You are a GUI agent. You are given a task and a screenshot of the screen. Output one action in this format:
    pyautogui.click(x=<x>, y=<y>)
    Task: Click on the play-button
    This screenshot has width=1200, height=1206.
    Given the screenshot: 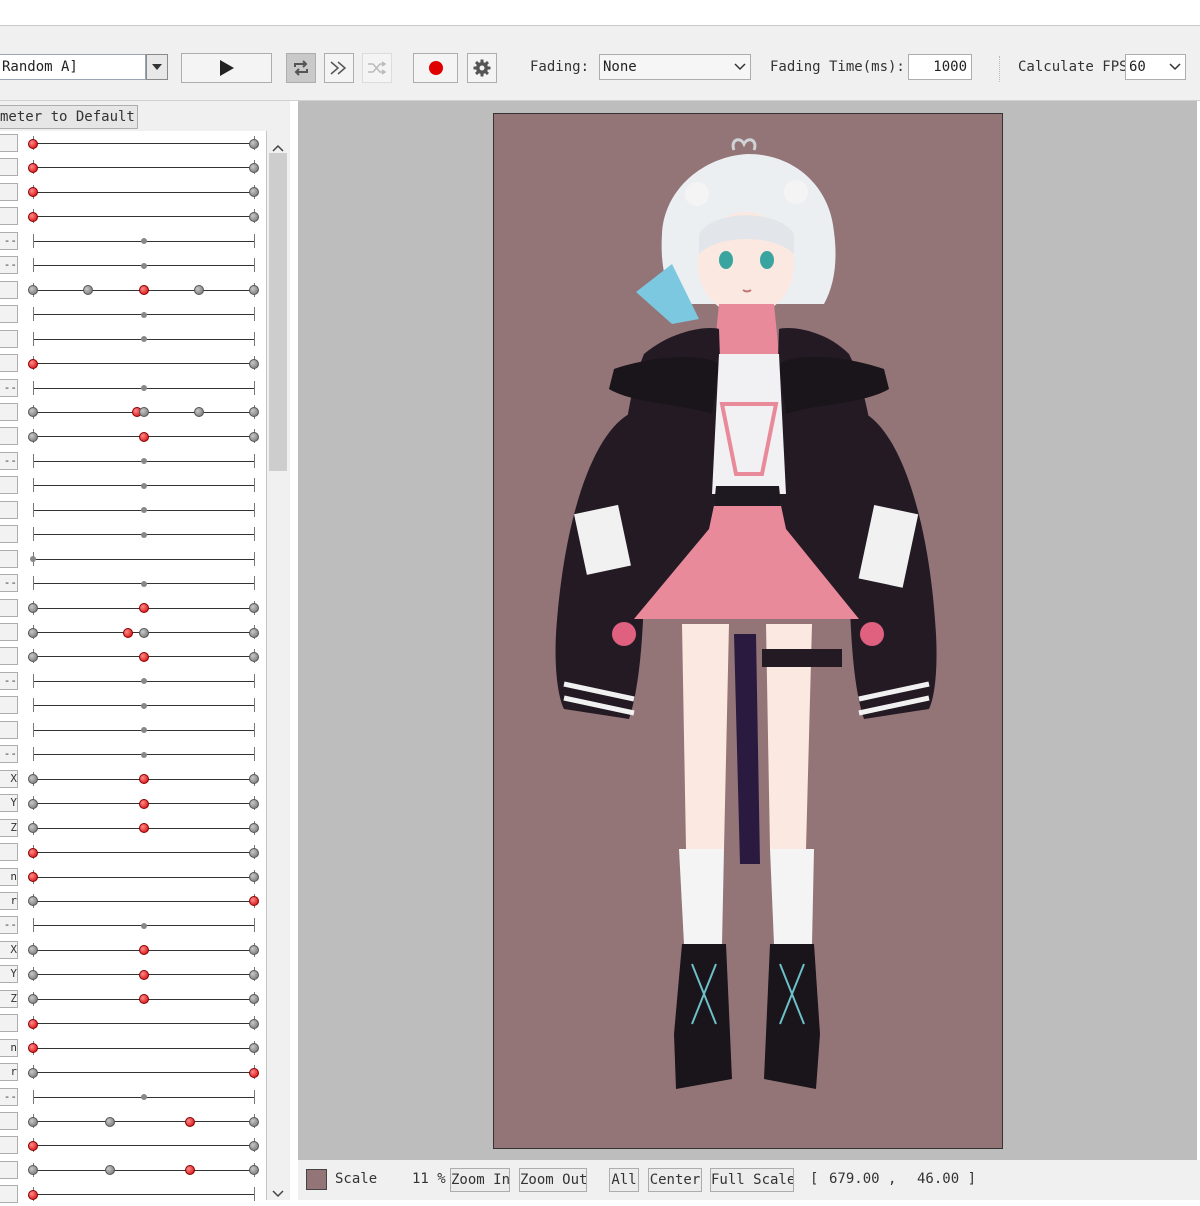 What is the action you would take?
    pyautogui.click(x=226, y=68)
    